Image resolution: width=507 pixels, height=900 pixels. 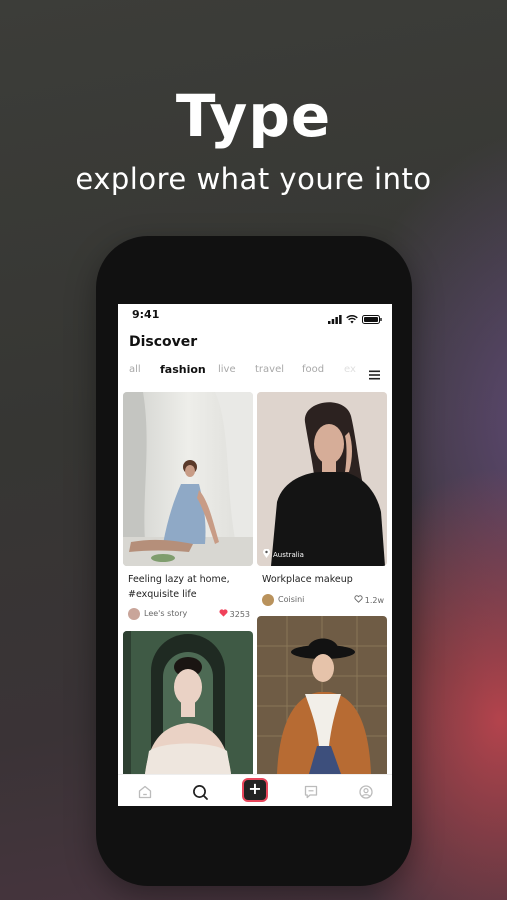 I want to click on tab-all: all, so click(x=135, y=369).